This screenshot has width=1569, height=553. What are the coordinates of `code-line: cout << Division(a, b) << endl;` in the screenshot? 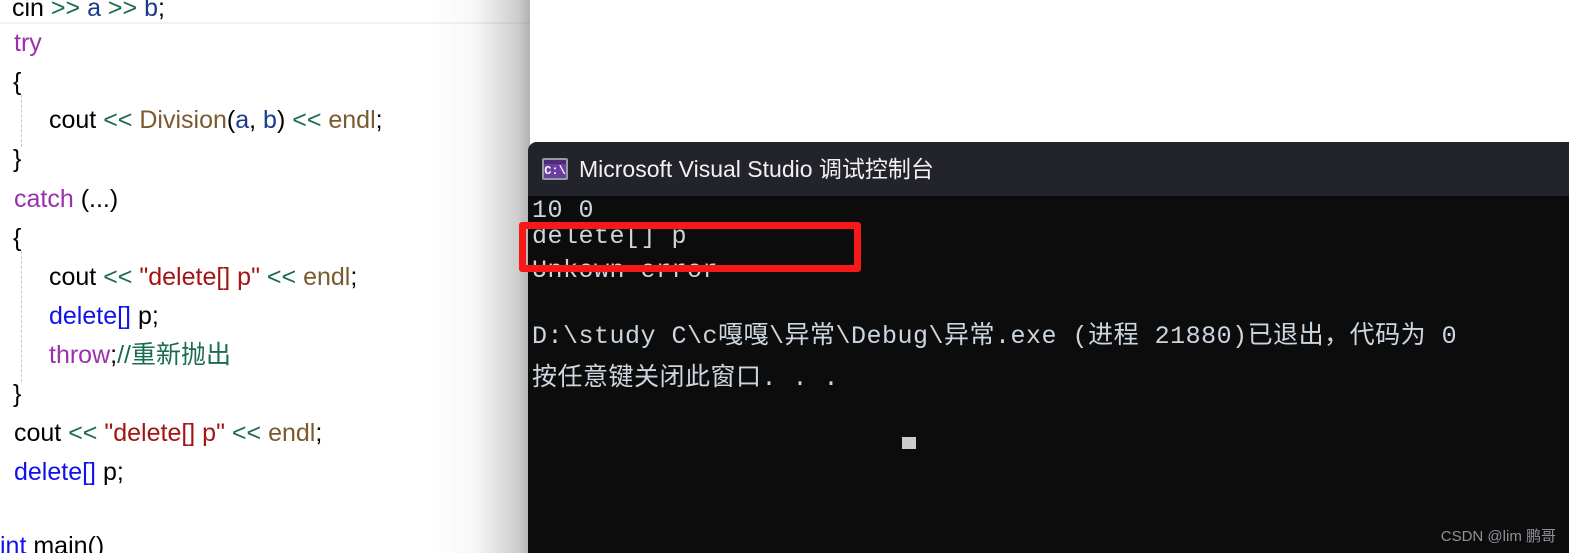 It's located at (216, 120).